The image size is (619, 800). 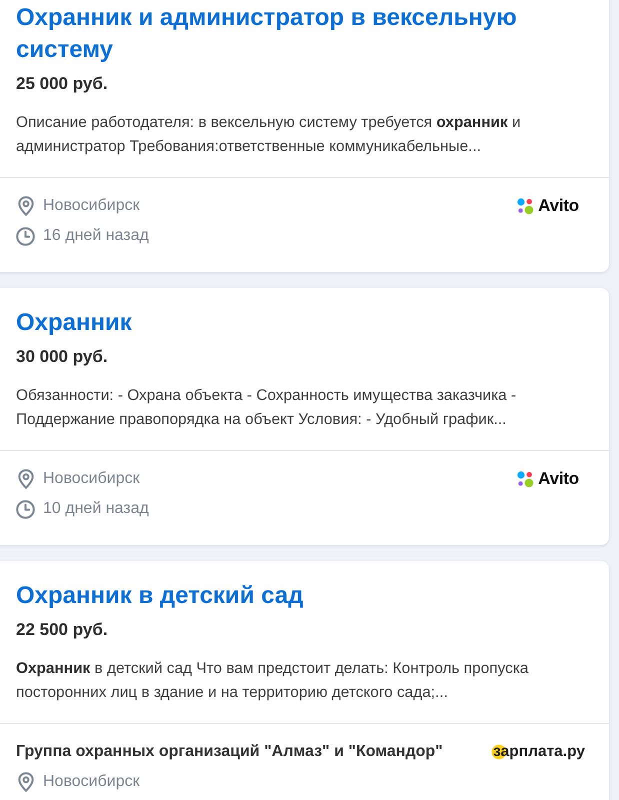 I want to click on employer-name: Группа охранных организаций "Алмаз" и "Командор", so click(x=229, y=752).